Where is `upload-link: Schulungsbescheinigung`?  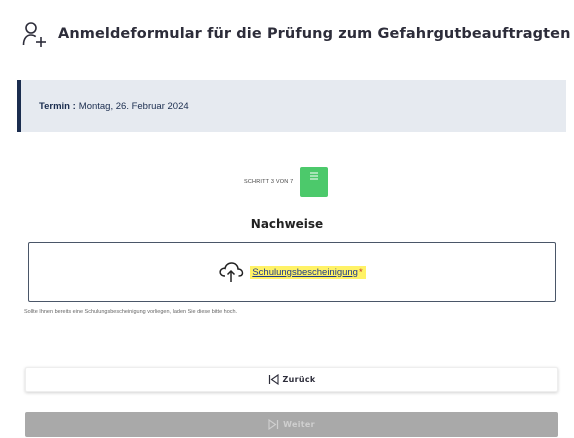 upload-link: Schulungsbescheinigung is located at coordinates (304, 272).